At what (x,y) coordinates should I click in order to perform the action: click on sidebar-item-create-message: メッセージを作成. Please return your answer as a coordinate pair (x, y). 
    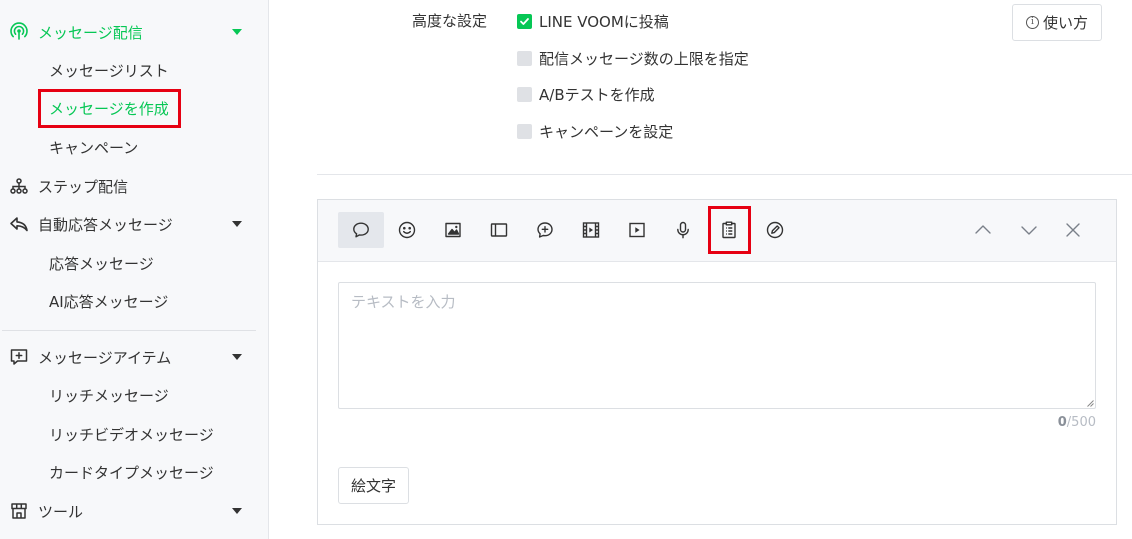
    Looking at the image, I should click on (109, 108).